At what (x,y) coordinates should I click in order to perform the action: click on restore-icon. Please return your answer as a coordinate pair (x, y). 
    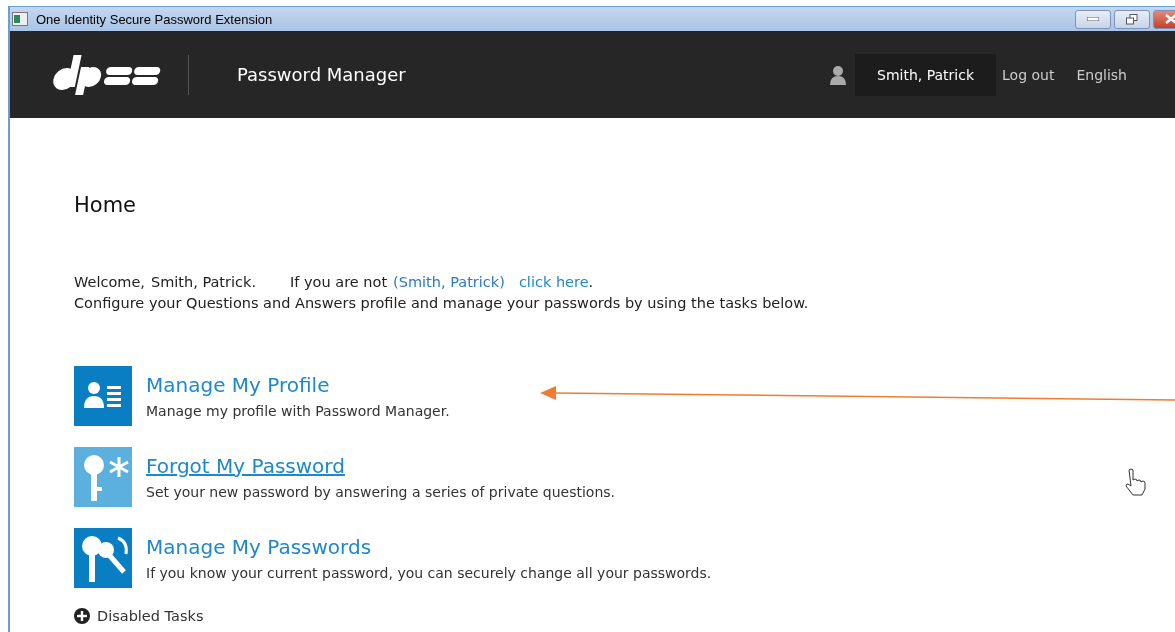
    Looking at the image, I should click on (1132, 19).